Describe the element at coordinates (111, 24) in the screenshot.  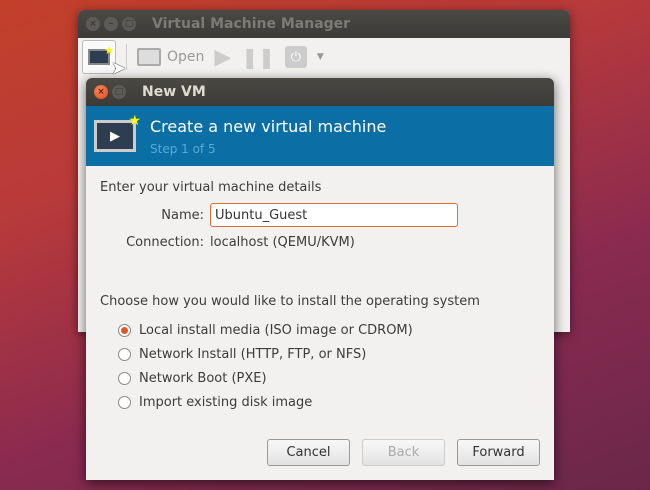
I see `minimize-icon: –` at that location.